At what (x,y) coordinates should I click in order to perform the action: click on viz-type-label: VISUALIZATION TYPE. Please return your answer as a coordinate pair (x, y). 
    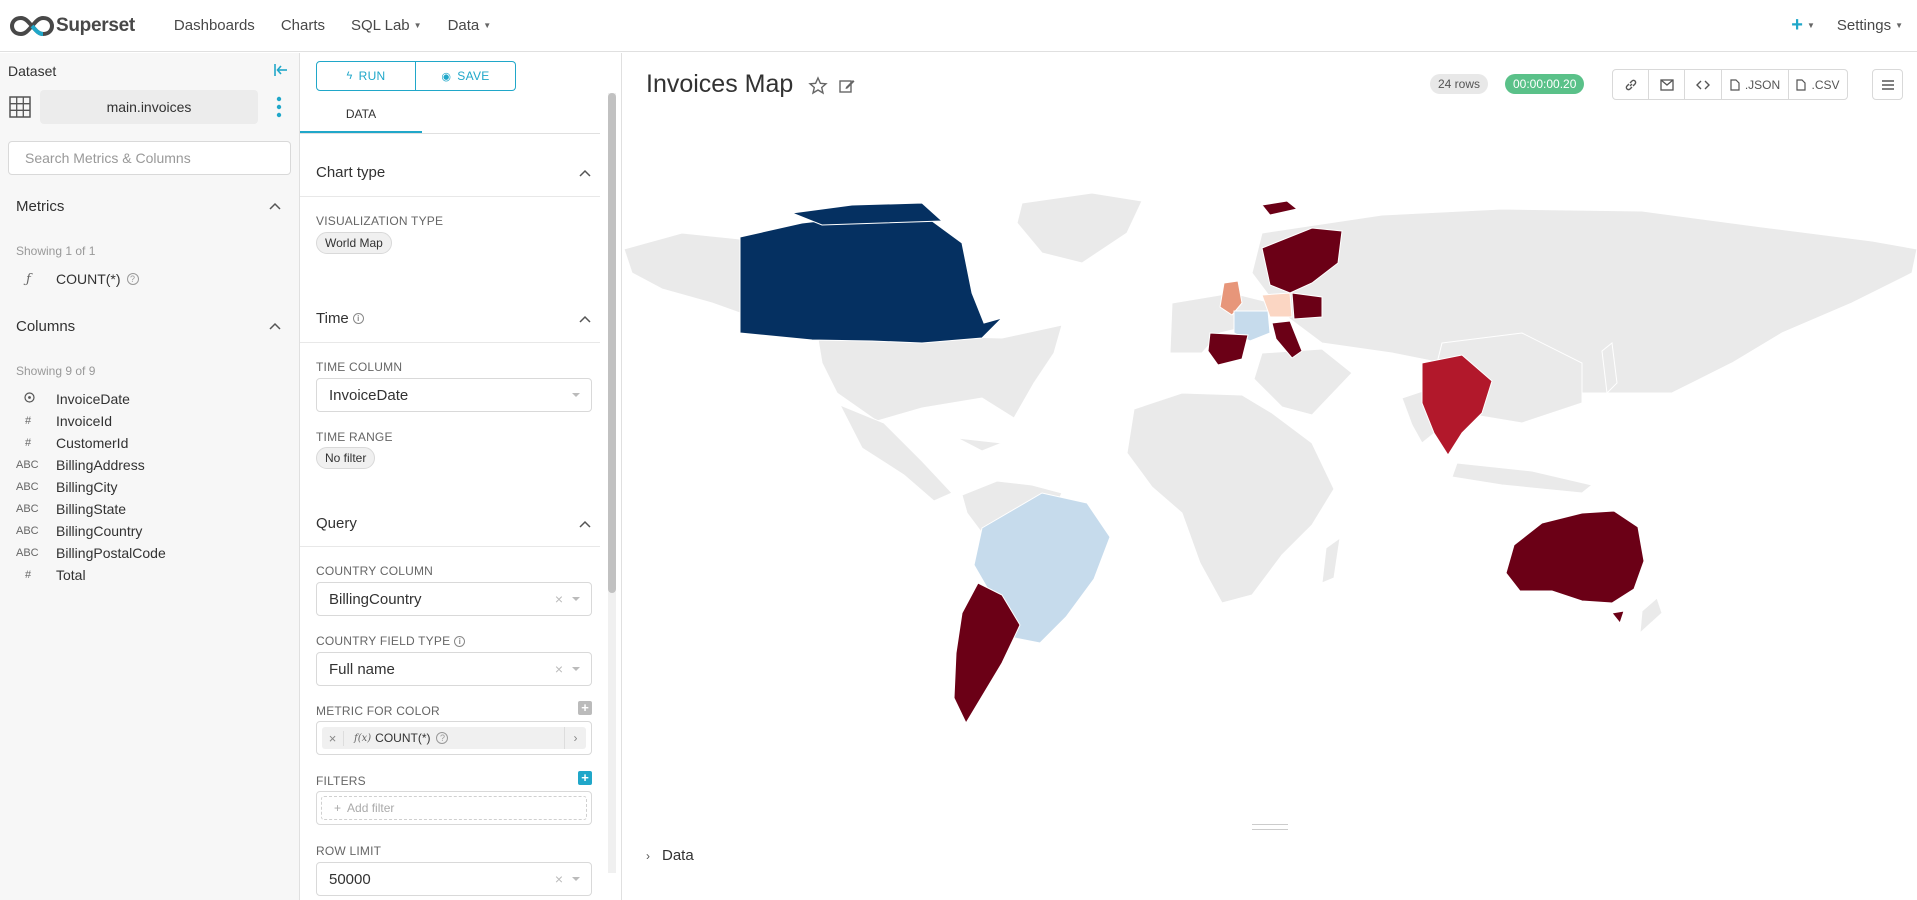
    Looking at the image, I should click on (380, 221).